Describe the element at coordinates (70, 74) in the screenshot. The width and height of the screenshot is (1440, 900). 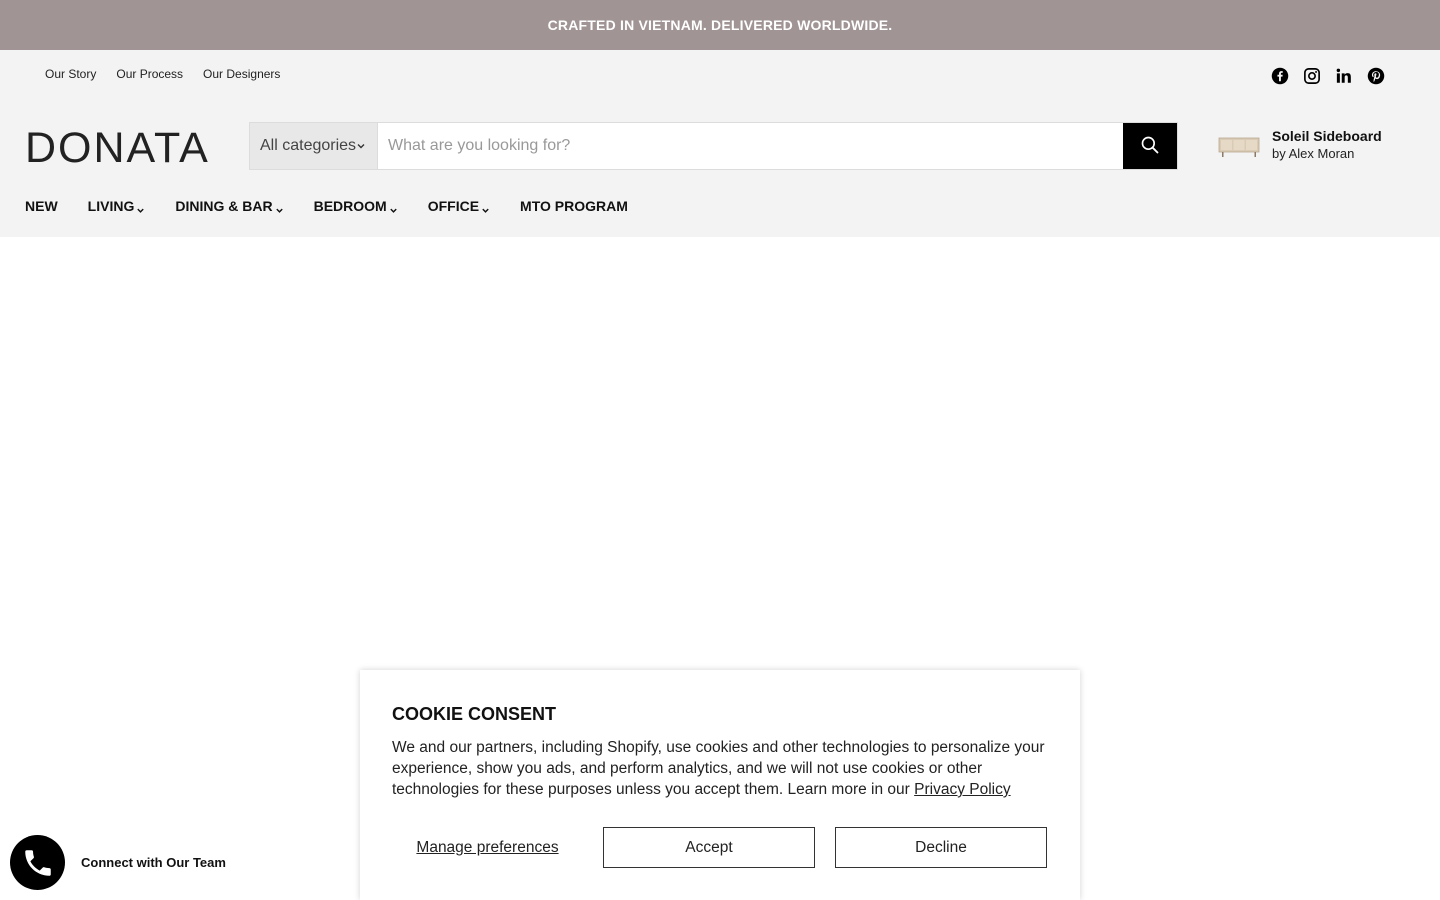
I see `link-our-story: Our Story` at that location.